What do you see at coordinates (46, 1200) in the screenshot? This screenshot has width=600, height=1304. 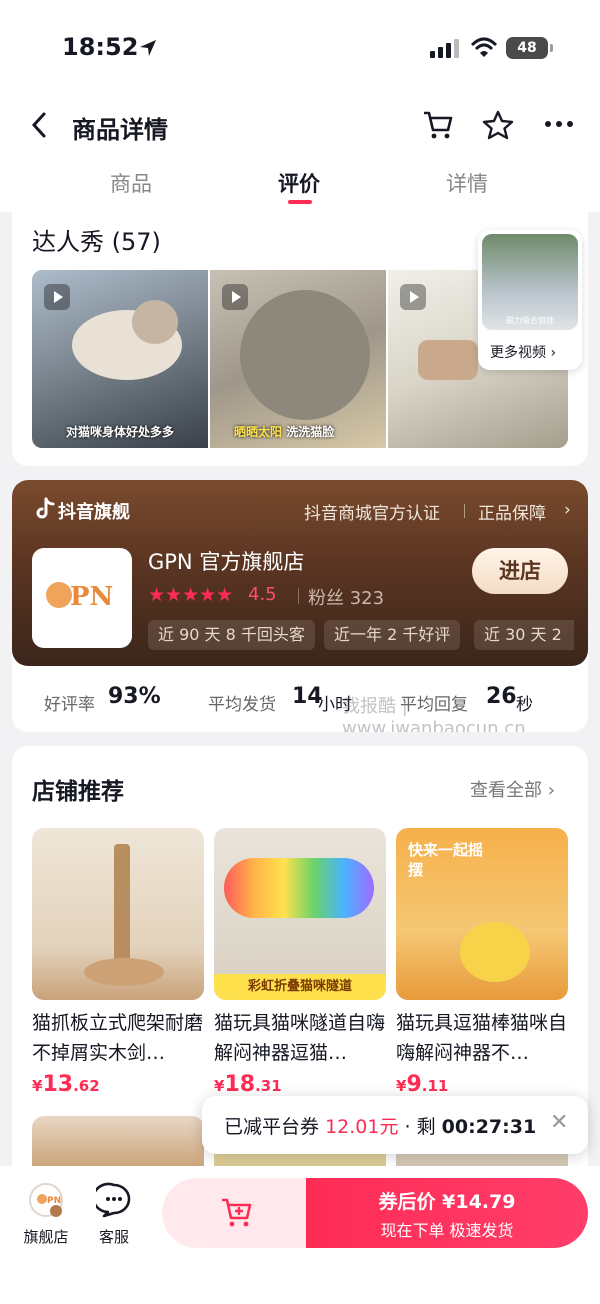 I see `store-avatar-icon: PN` at bounding box center [46, 1200].